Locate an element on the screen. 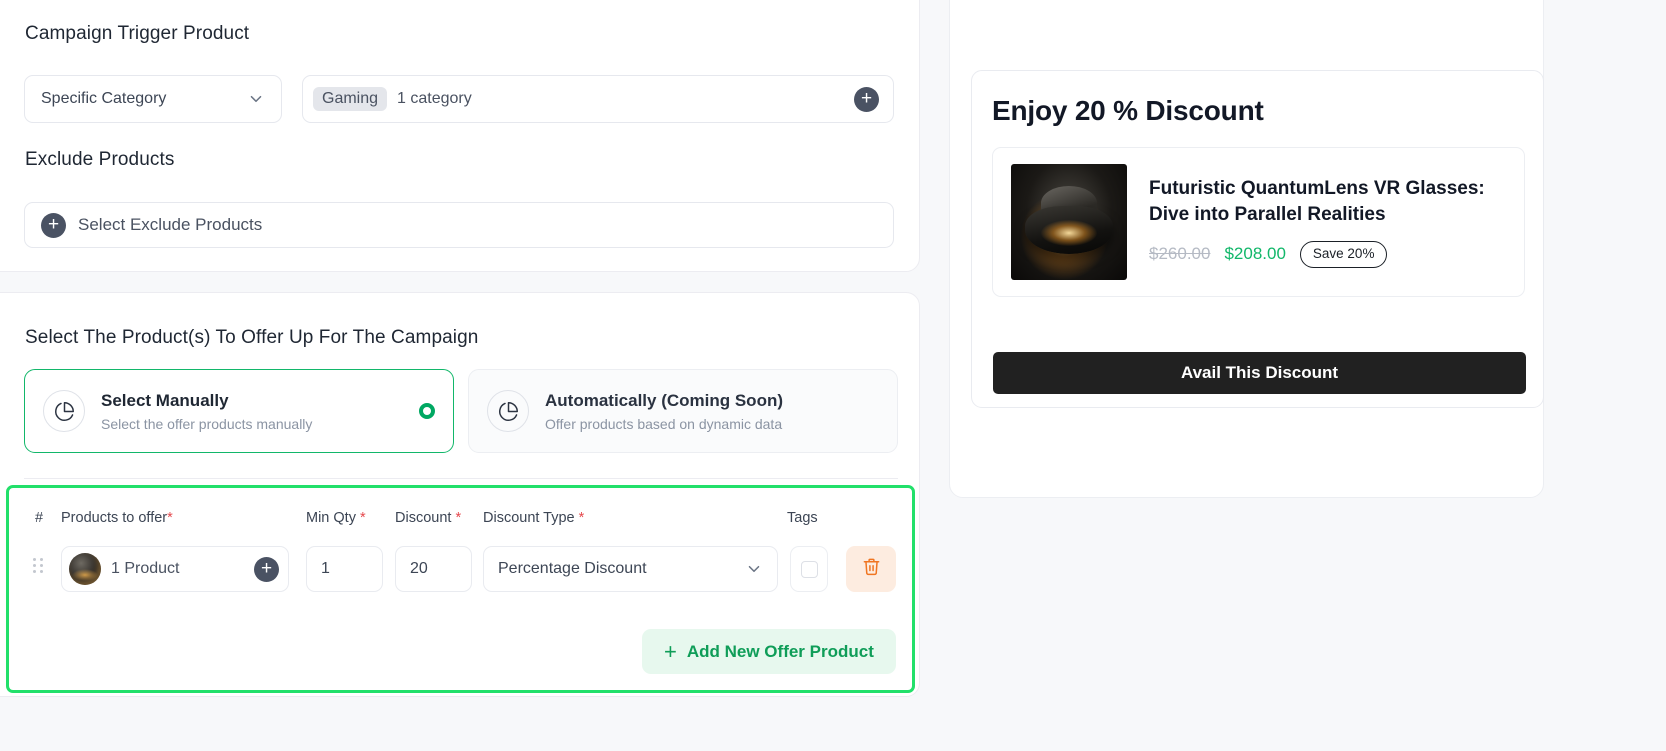 This screenshot has width=1666, height=751. checkbox-square-icon is located at coordinates (809, 569).